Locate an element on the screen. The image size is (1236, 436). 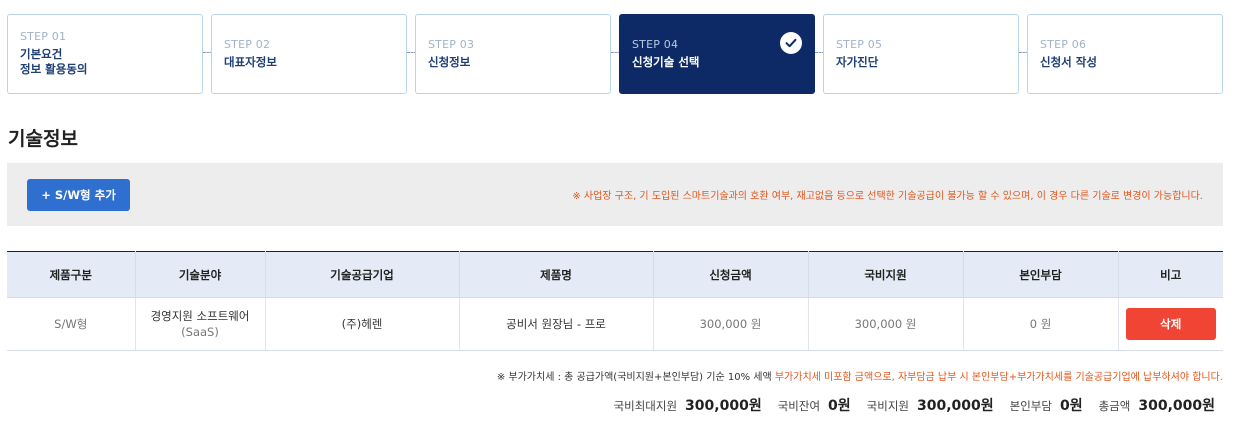
check-icon is located at coordinates (791, 43).